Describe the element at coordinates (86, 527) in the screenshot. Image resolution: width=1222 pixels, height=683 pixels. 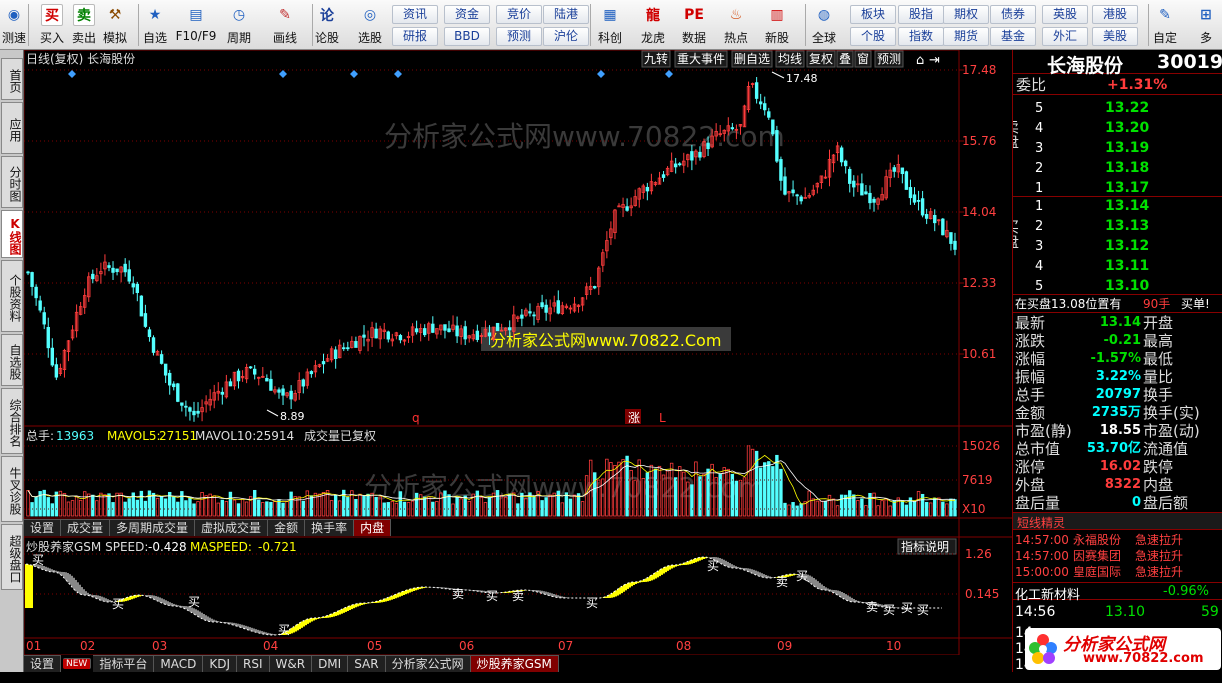
I see `volume-tab: 成交量` at that location.